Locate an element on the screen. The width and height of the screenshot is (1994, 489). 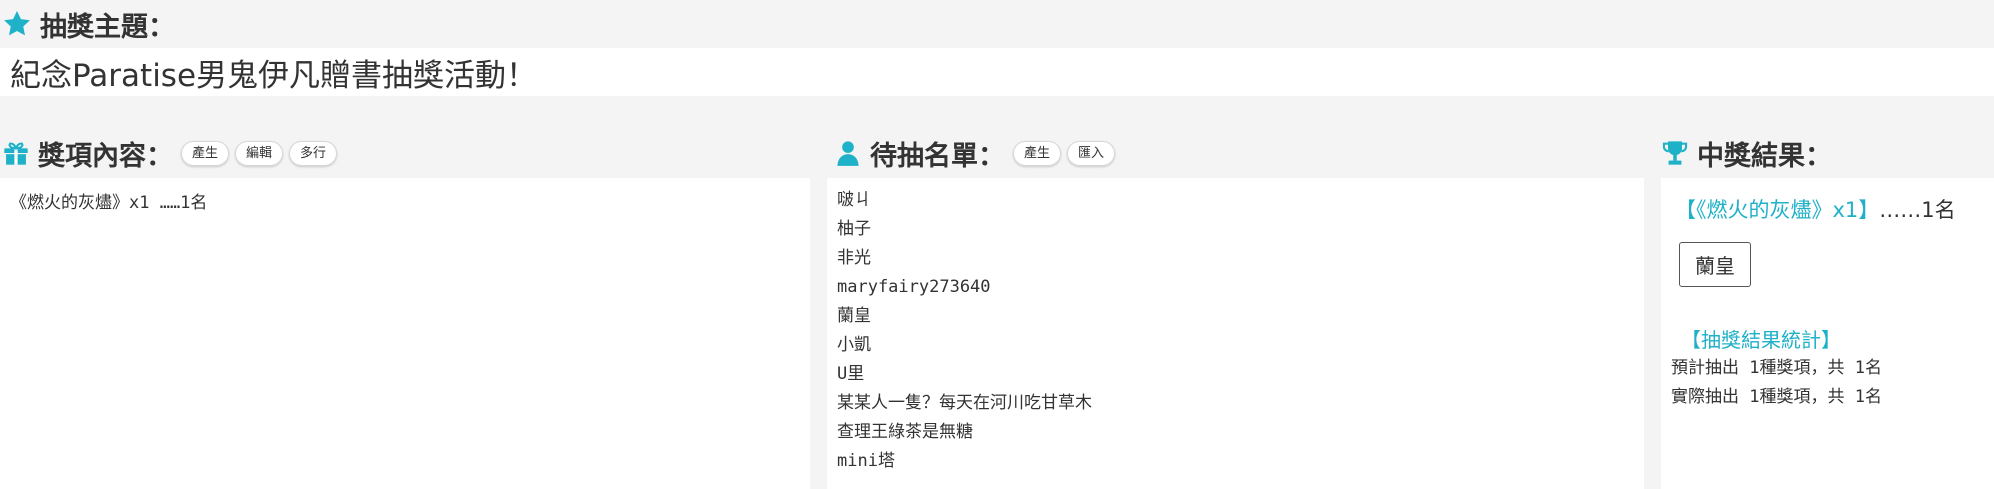
candidate-item: 小凱 is located at coordinates (854, 345).